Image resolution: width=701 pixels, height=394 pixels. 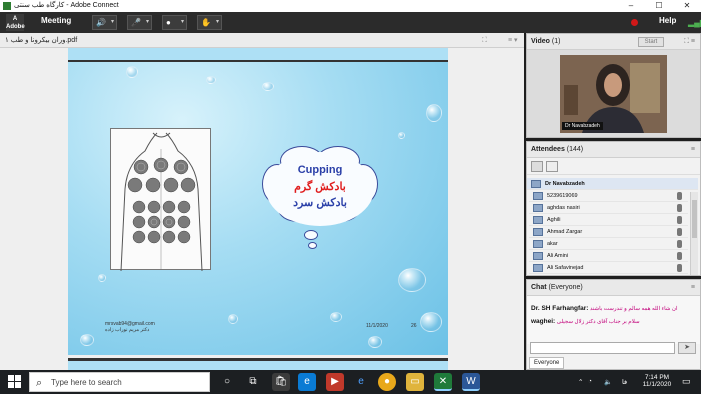 I want to click on input-language: فا, so click(x=624, y=382).